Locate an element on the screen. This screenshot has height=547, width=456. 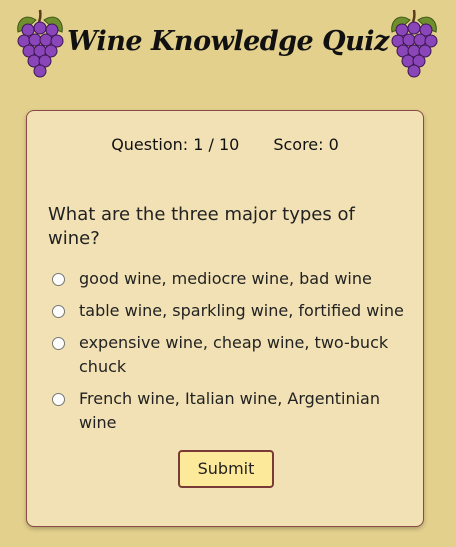
submit-button: Submit is located at coordinates (226, 469).